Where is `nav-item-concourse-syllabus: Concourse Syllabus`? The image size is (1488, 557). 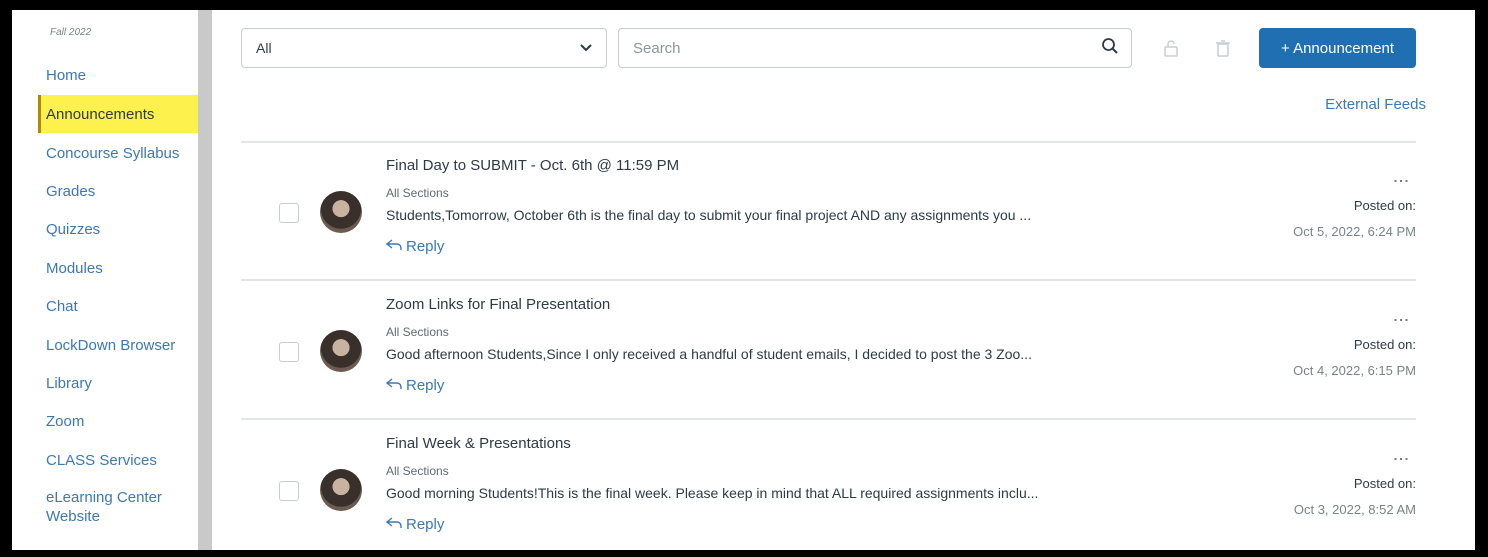 nav-item-concourse-syllabus: Concourse Syllabus is located at coordinates (118, 153).